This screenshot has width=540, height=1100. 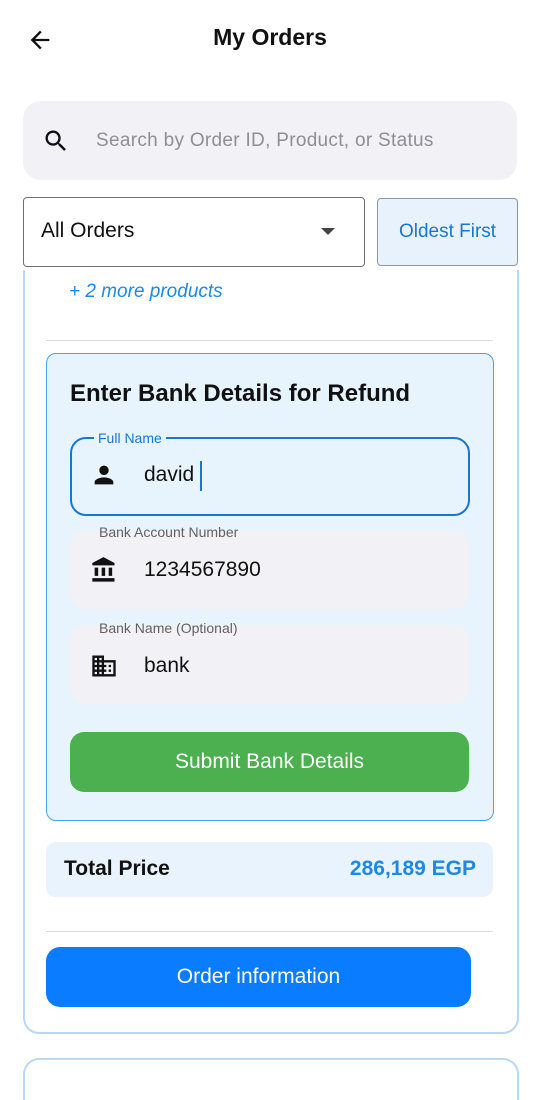 I want to click on order-information-label: Order information, so click(x=258, y=976).